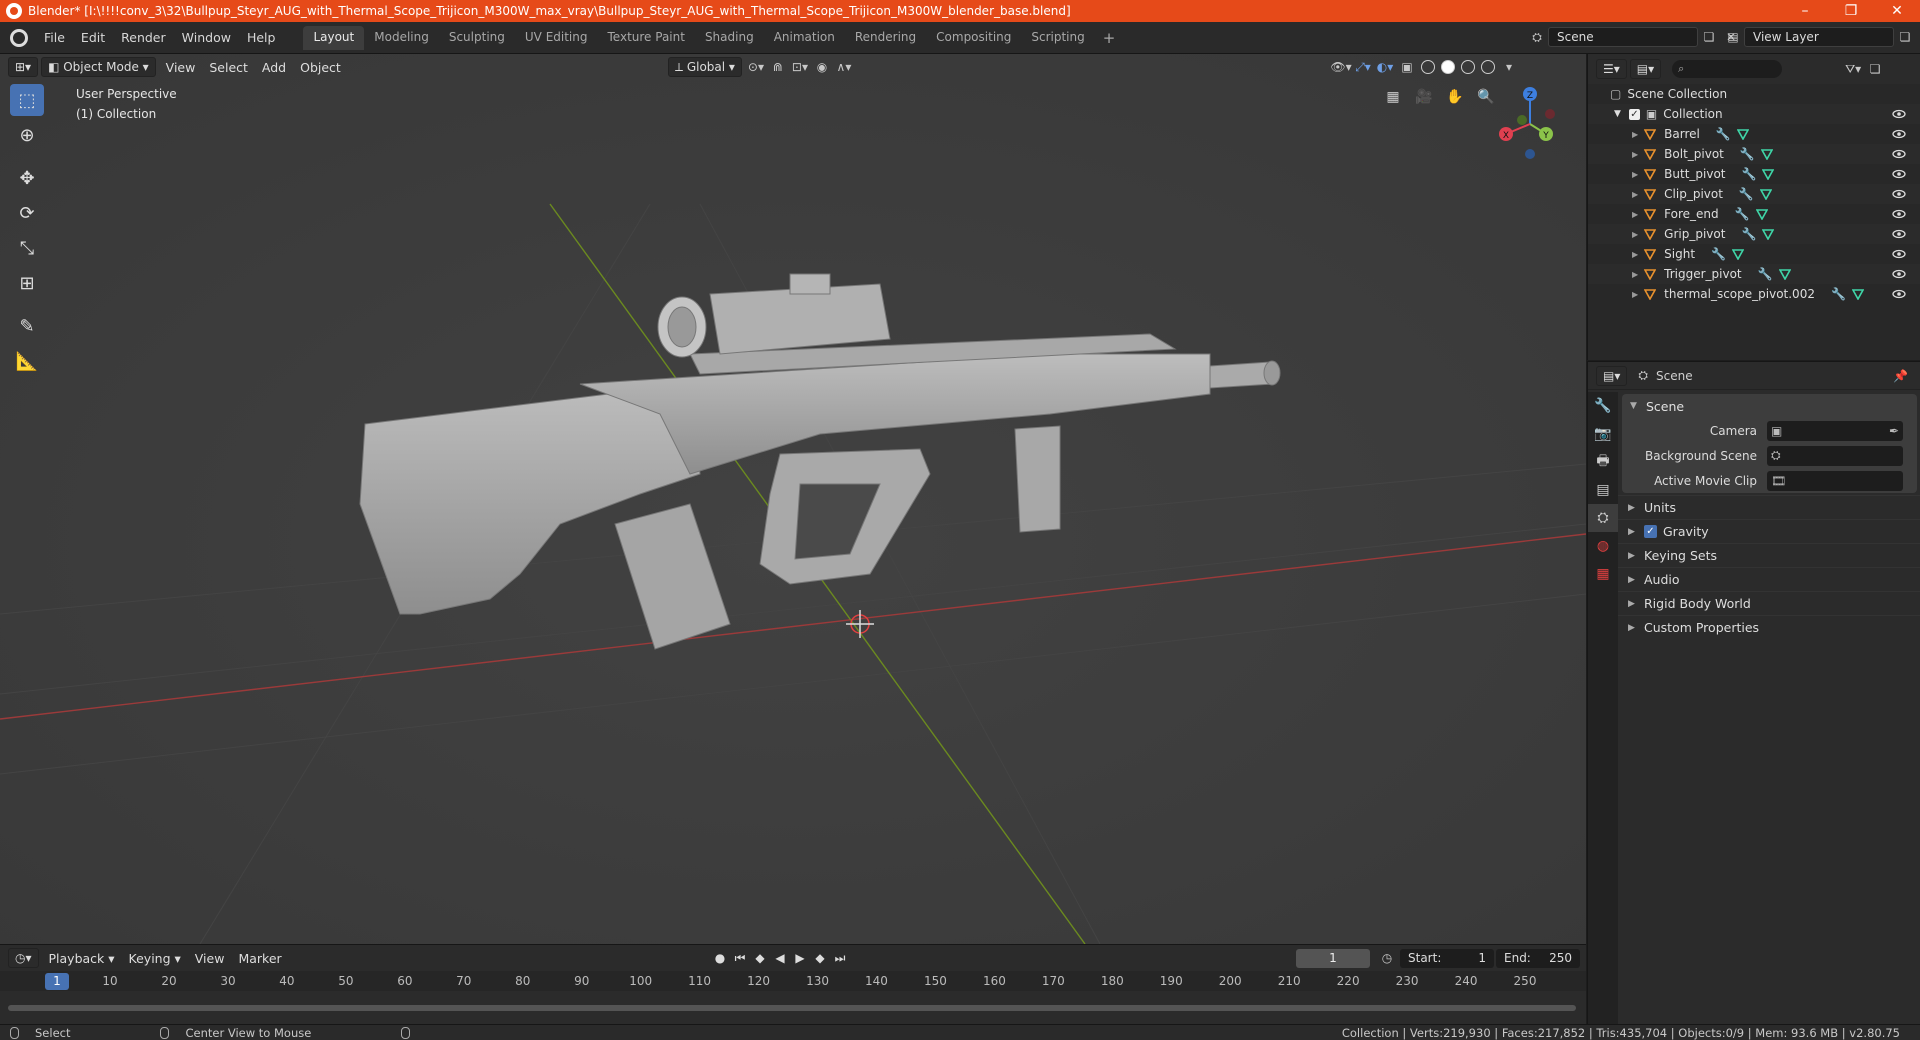 The height and width of the screenshot is (1040, 1920). What do you see at coordinates (401, 38) in the screenshot?
I see `tab-modeling: Modeling` at bounding box center [401, 38].